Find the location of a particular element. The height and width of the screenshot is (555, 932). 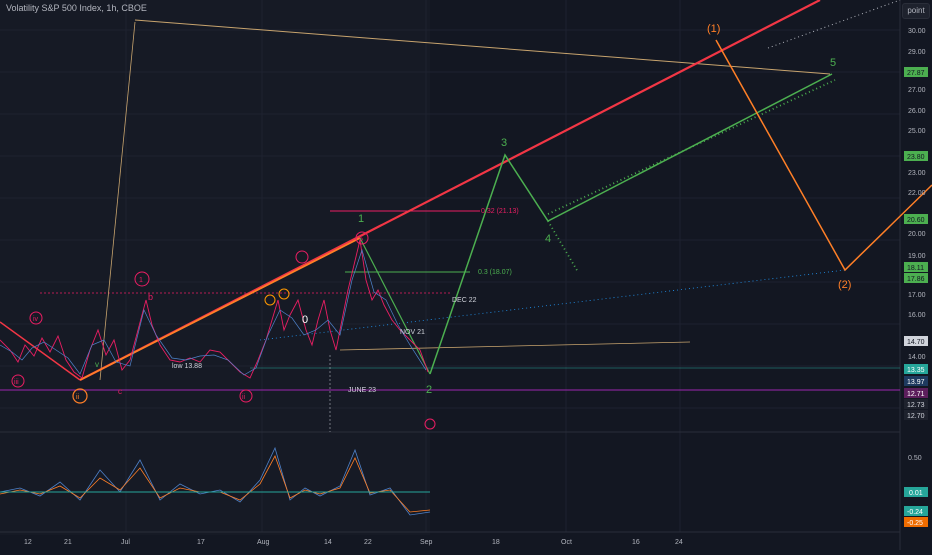

svg-text: 13.35 is located at coordinates (916, 370).